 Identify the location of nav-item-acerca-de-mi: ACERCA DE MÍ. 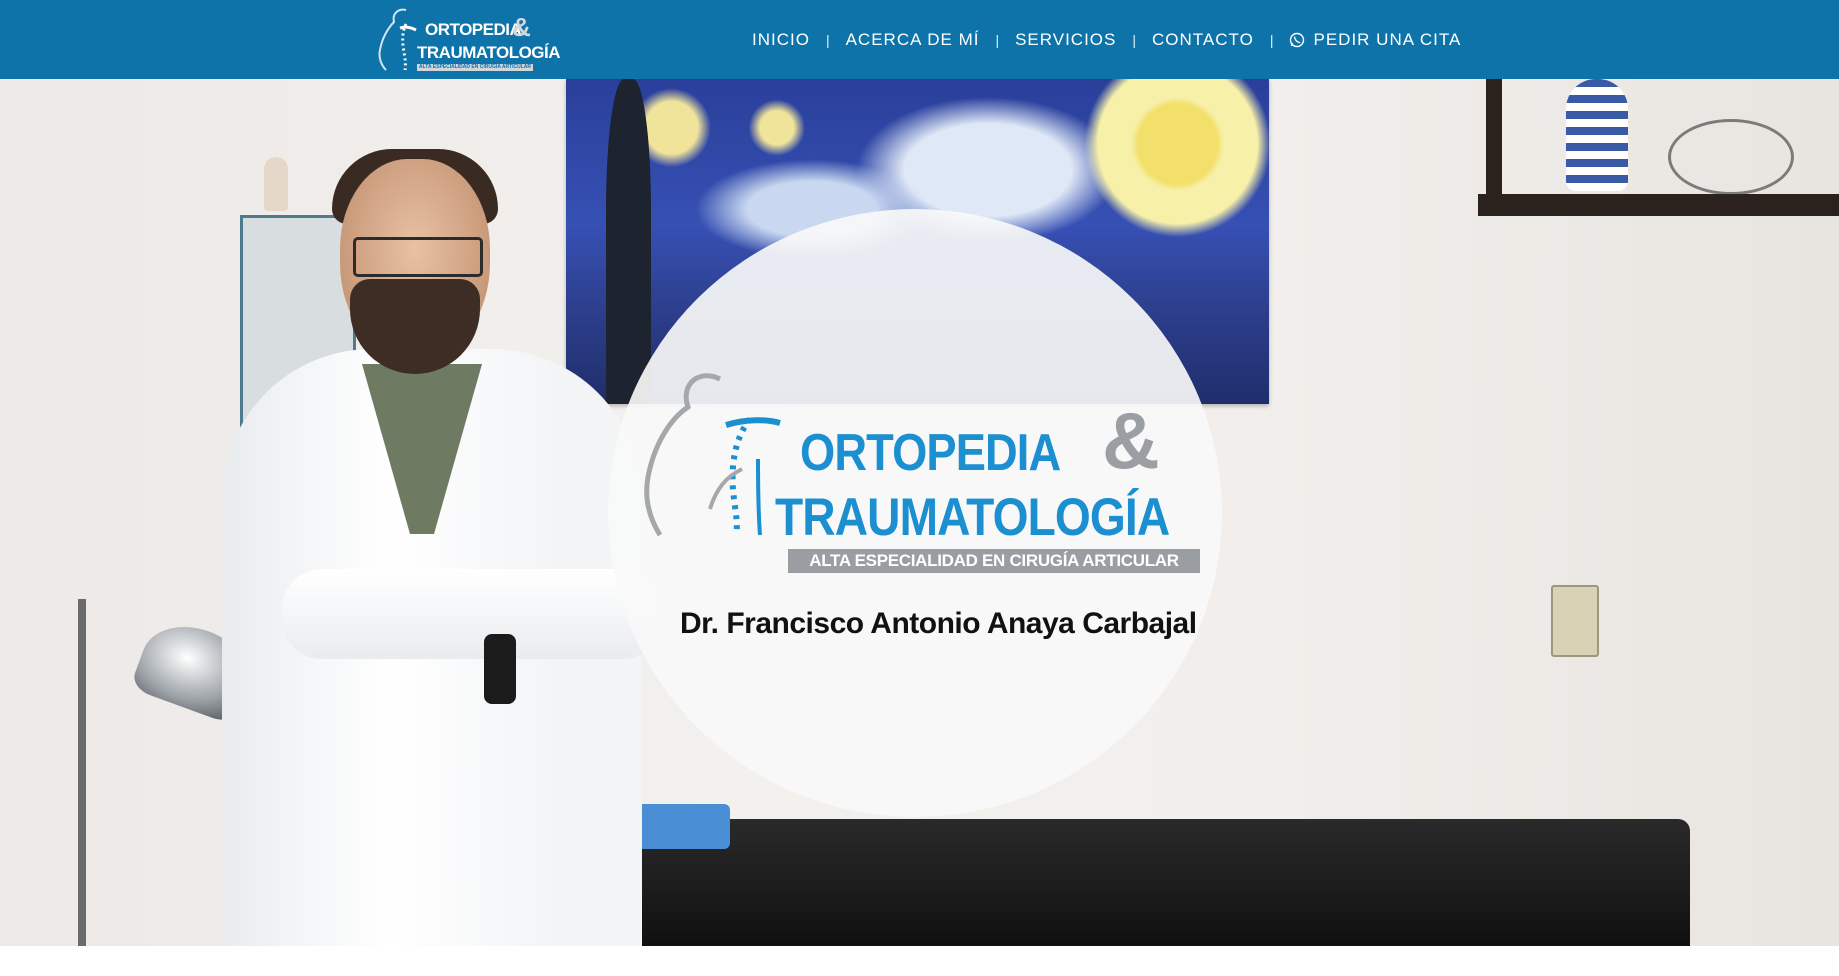
(913, 40).